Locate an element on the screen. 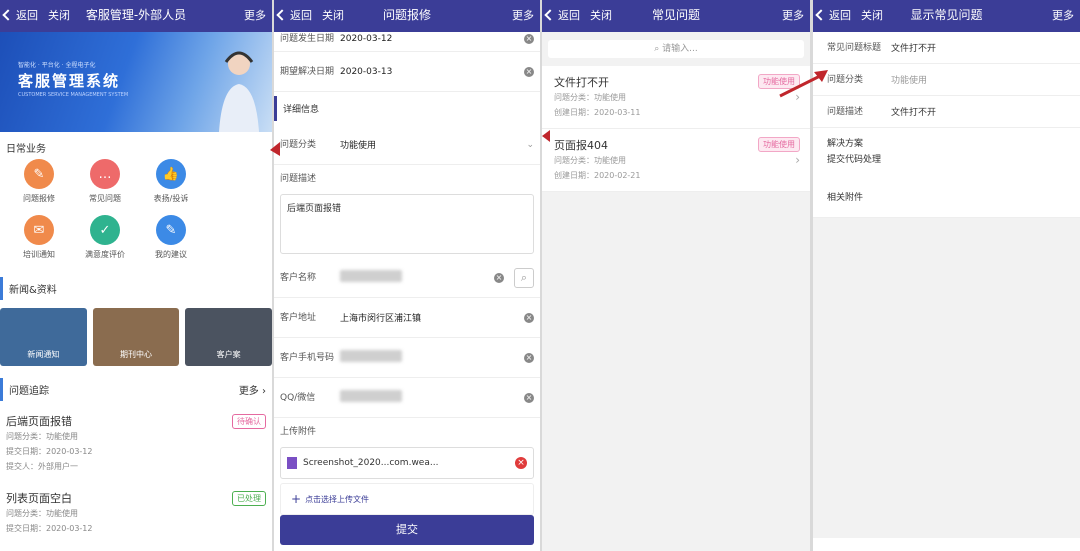 The height and width of the screenshot is (551, 1080). item-title: 列表页面空白 is located at coordinates (39, 498).